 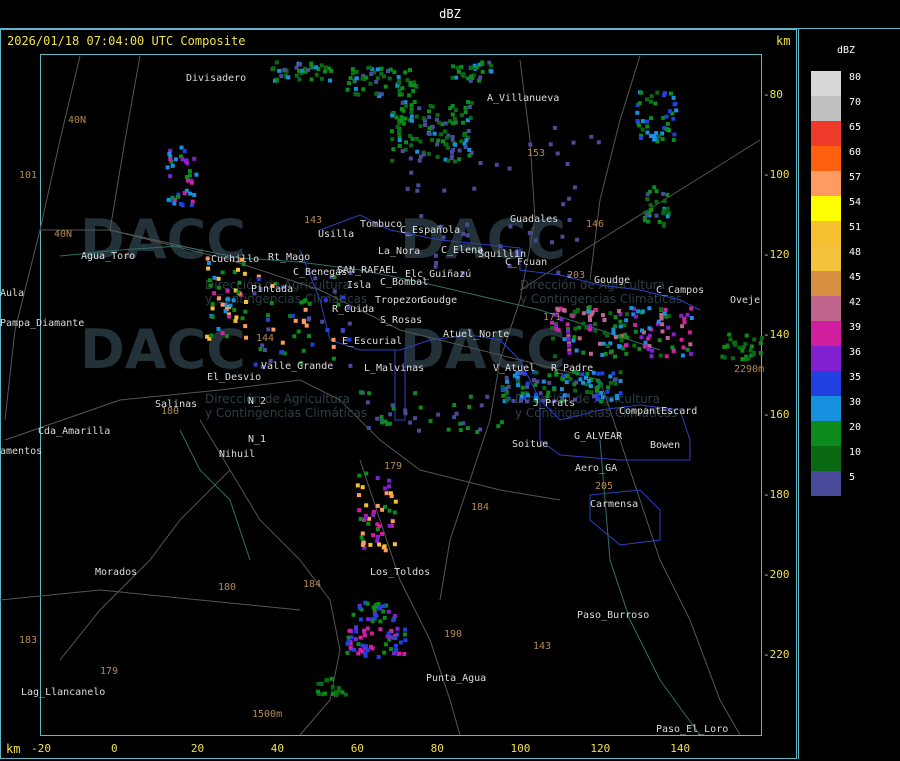 What do you see at coordinates (749, 369) in the screenshot?
I see `route-label: 2290m` at bounding box center [749, 369].